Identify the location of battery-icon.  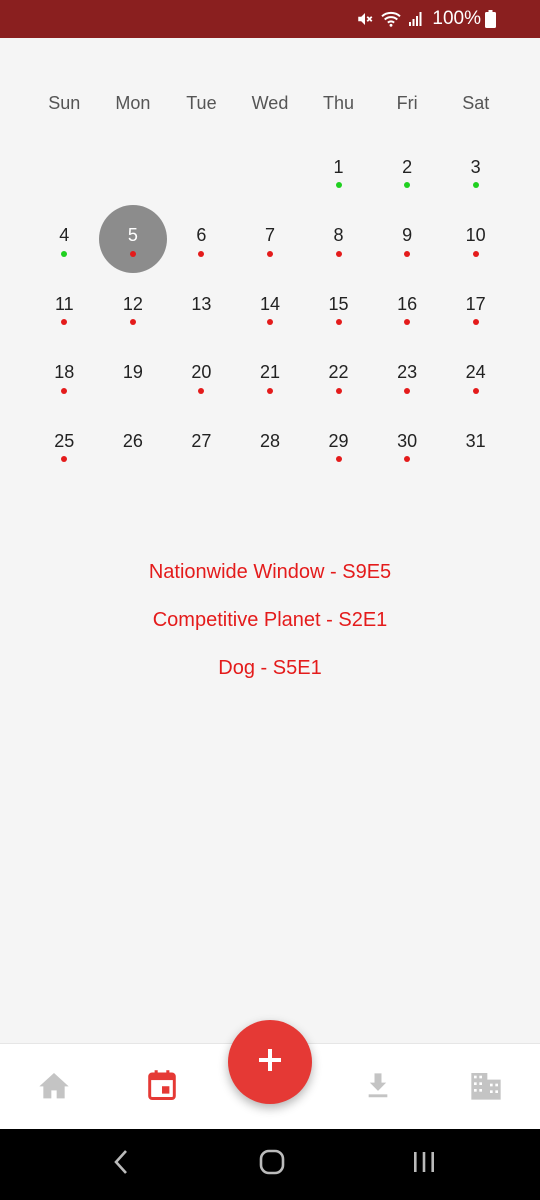
(490, 19).